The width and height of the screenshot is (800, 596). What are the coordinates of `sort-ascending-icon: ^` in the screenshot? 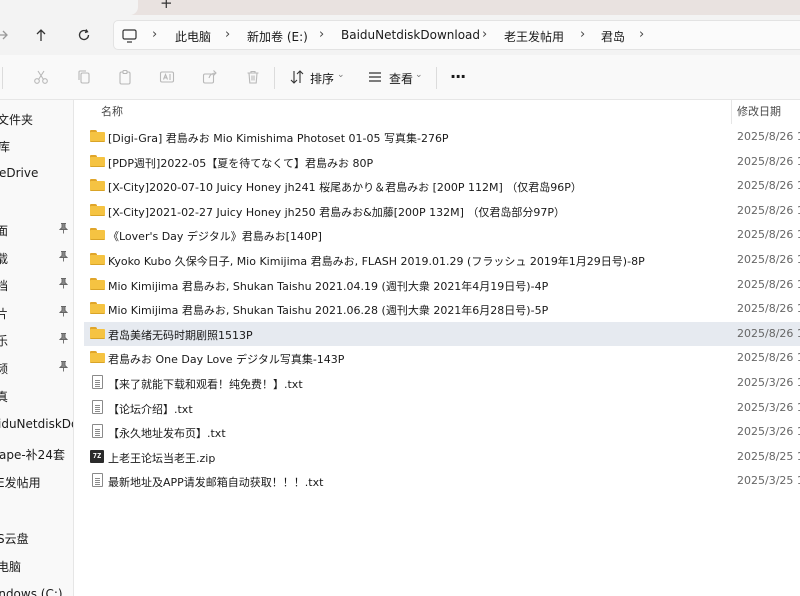 It's located at (414, 103).